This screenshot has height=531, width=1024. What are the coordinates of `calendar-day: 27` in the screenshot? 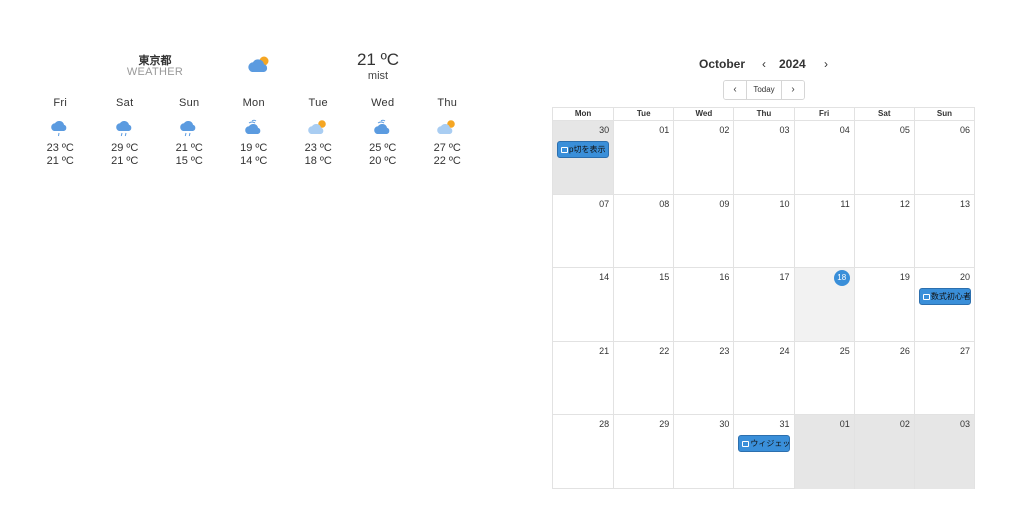 It's located at (943, 378).